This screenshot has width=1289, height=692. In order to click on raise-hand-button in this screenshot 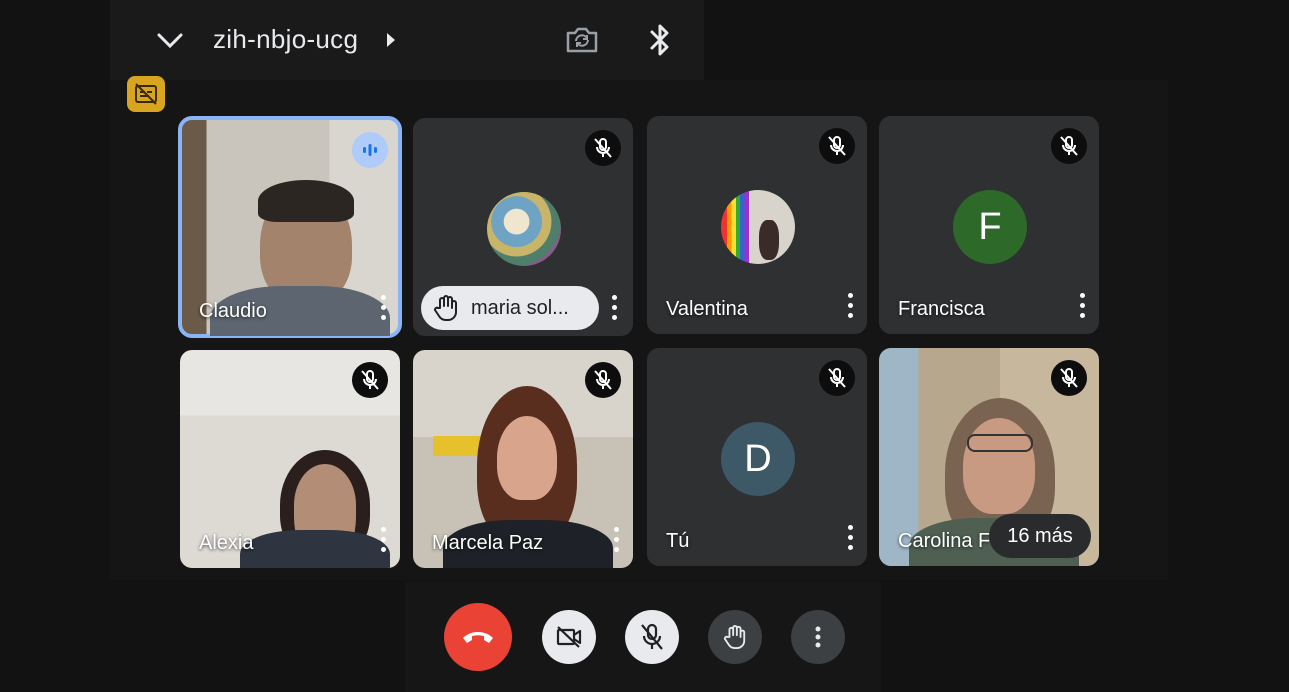, I will do `click(735, 637)`.